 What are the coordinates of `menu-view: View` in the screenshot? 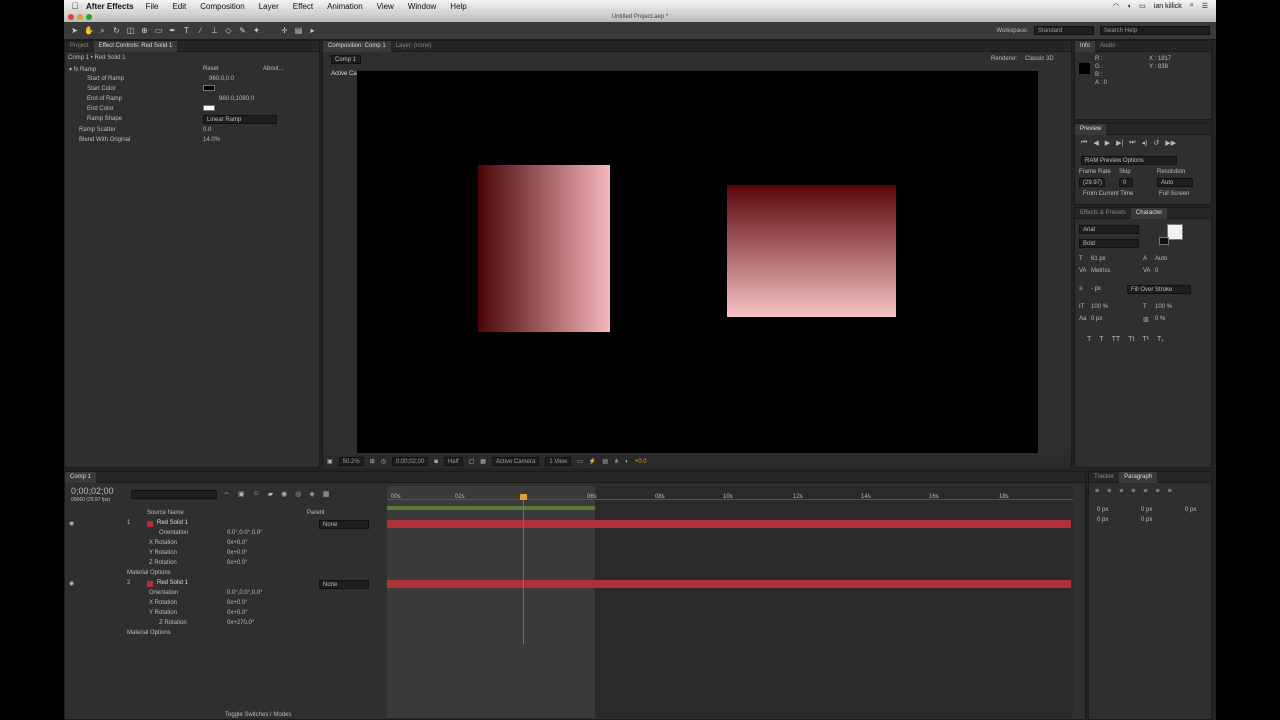 It's located at (385, 6).